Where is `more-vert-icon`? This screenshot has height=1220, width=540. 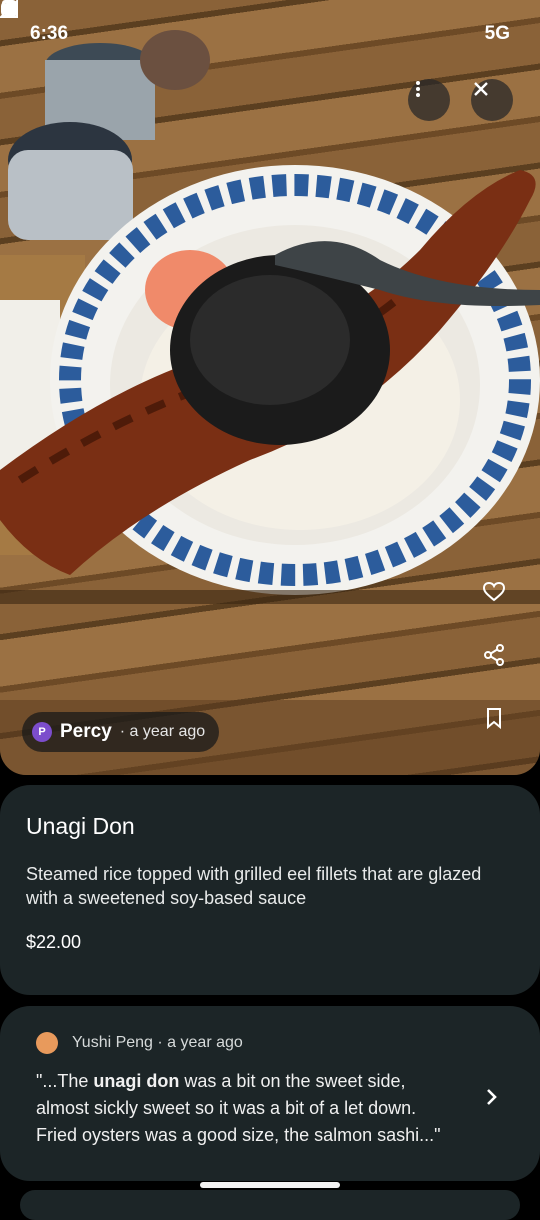
more-vert-icon is located at coordinates (418, 89).